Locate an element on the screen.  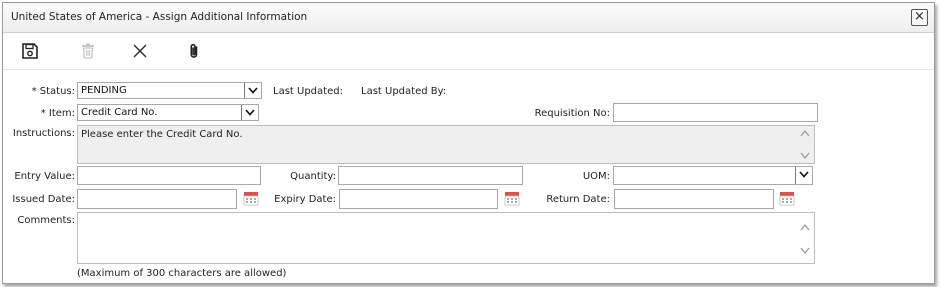
instructions-label: Instructions: is located at coordinates (43, 133).